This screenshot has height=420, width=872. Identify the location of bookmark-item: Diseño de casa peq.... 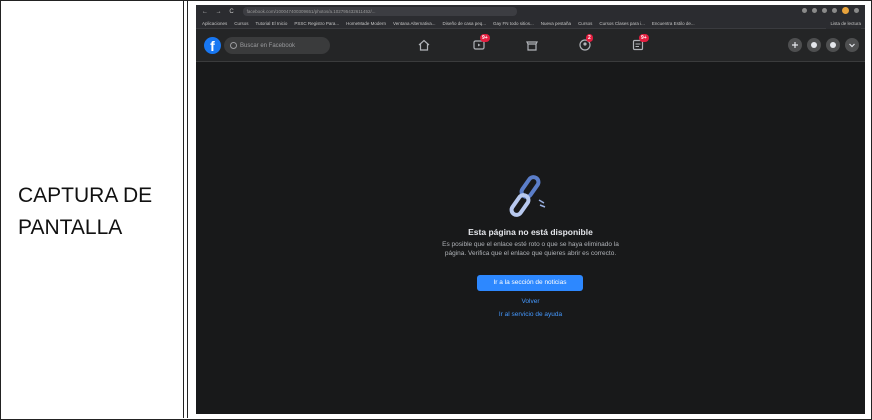
(464, 23).